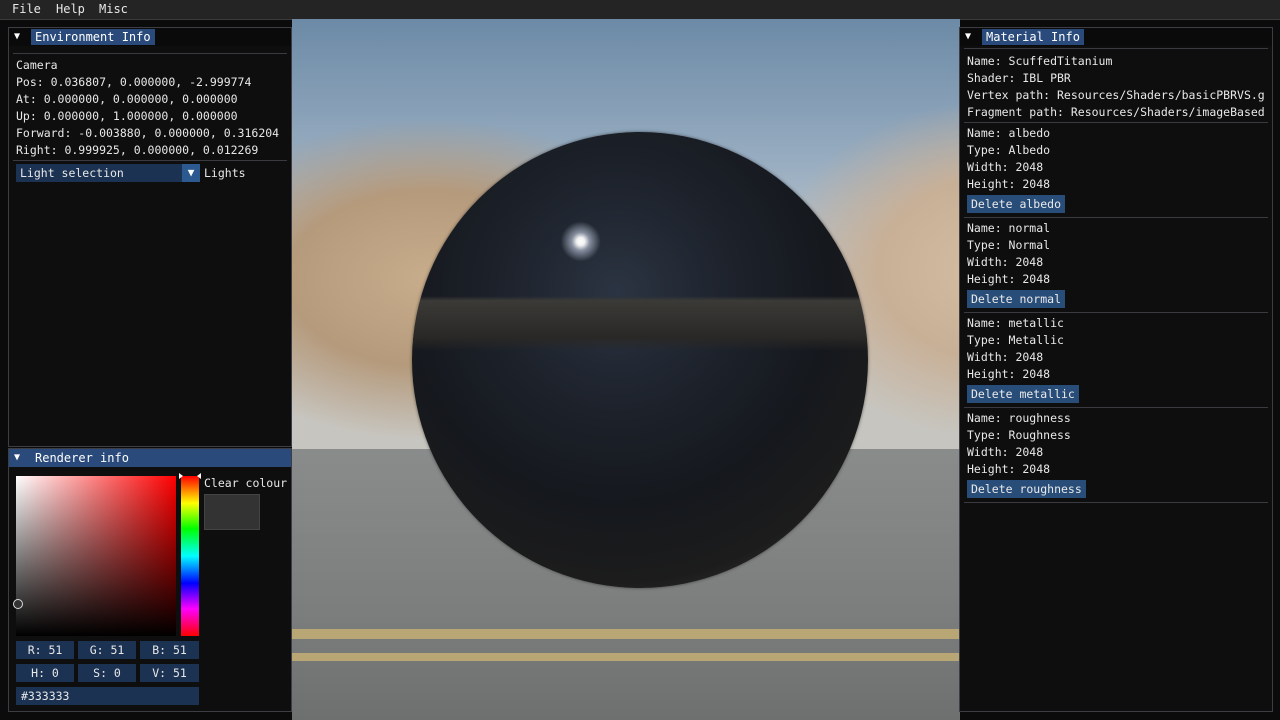  What do you see at coordinates (1019, 78) in the screenshot?
I see `material-shader: Shader: IBL PBR` at bounding box center [1019, 78].